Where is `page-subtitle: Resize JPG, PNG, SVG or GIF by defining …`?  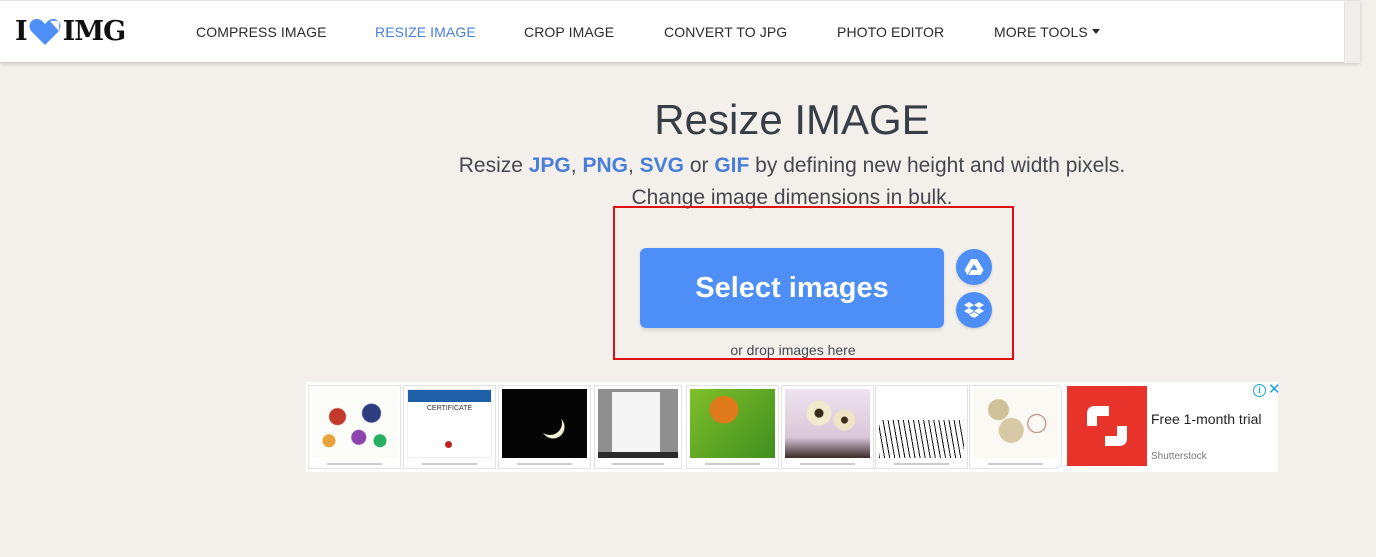
page-subtitle: Resize JPG, PNG, SVG or GIF by defining … is located at coordinates (792, 182).